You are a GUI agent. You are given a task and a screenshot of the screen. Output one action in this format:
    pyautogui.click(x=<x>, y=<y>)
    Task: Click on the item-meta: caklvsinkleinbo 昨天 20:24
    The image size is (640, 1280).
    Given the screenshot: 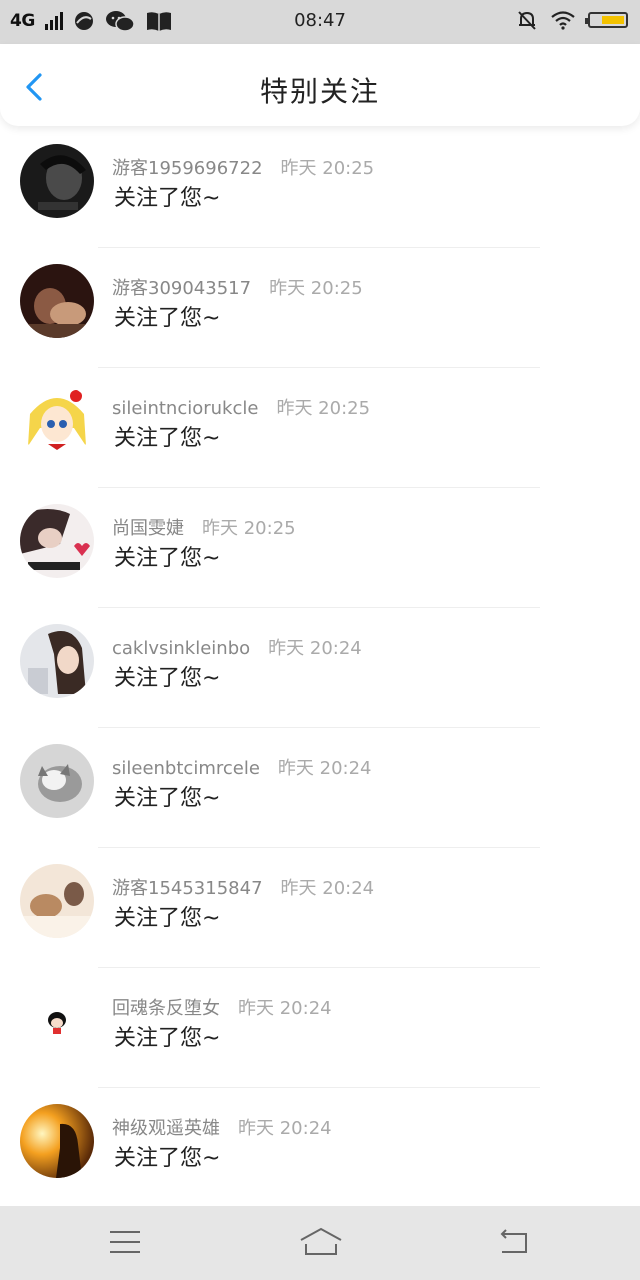 What is the action you would take?
    pyautogui.click(x=237, y=647)
    